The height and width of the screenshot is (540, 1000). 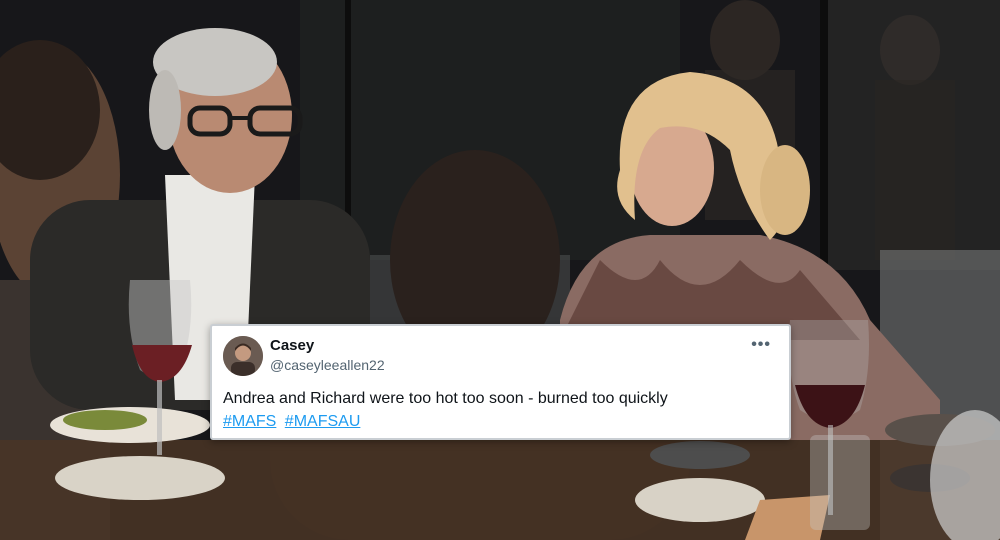 I want to click on hashtag-link: #MAFSAU, so click(x=323, y=421).